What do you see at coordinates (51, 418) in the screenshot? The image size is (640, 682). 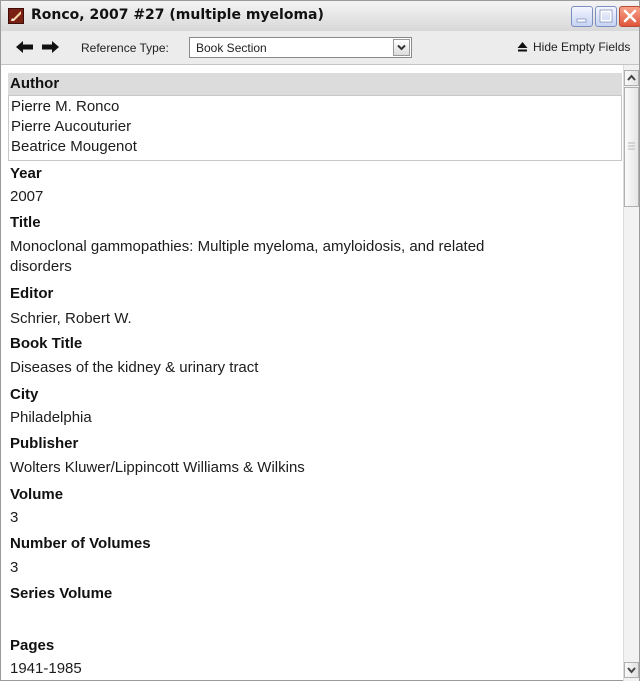 I see `city-value: Philadelphia` at bounding box center [51, 418].